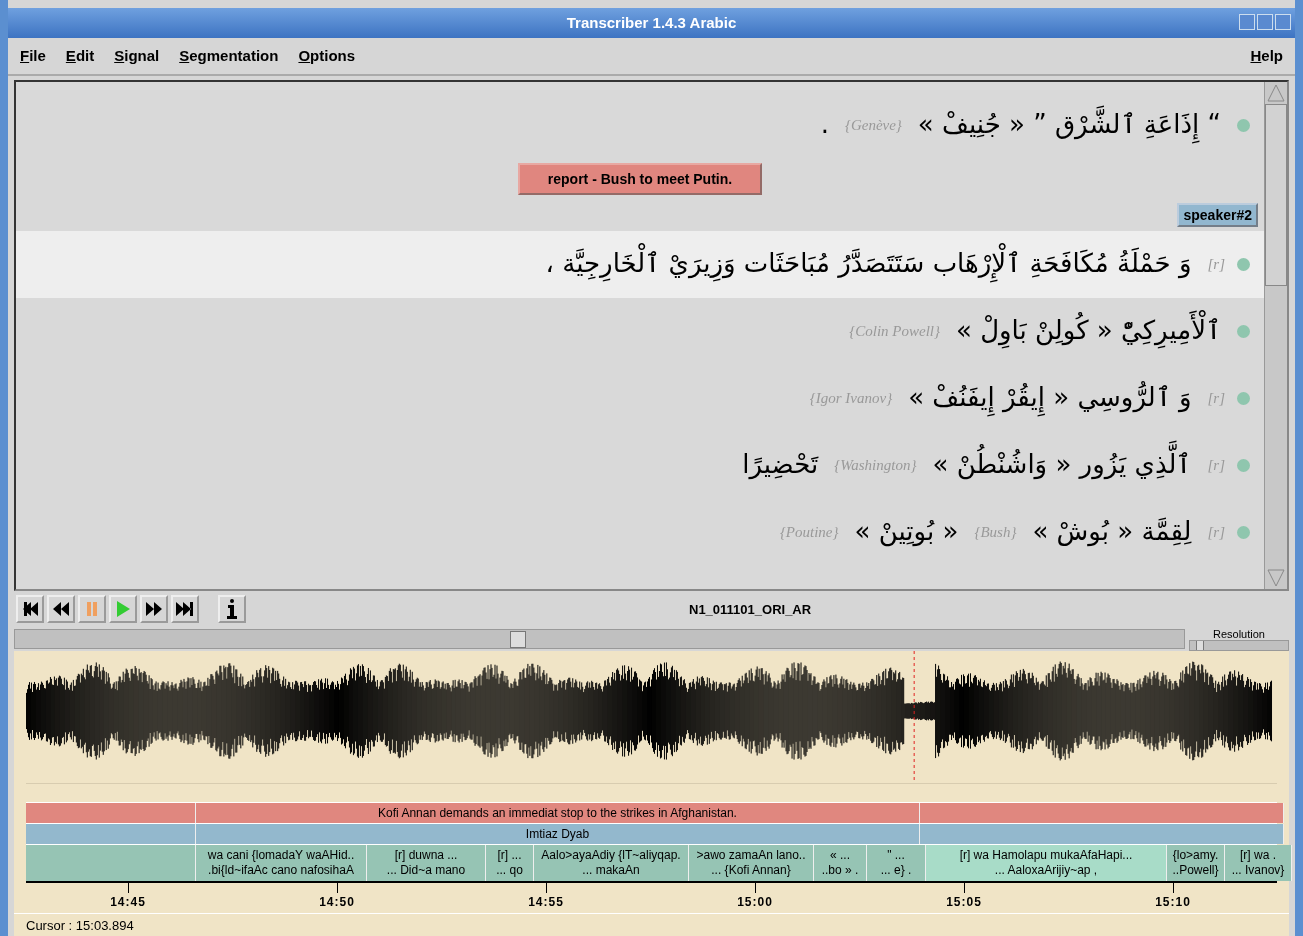 The height and width of the screenshot is (936, 1303). What do you see at coordinates (1069, 125) in the screenshot?
I see `arabic-text: “ إِذَاعَةِ ٱلشَّرْق ” « جُنِيفْ »` at bounding box center [1069, 125].